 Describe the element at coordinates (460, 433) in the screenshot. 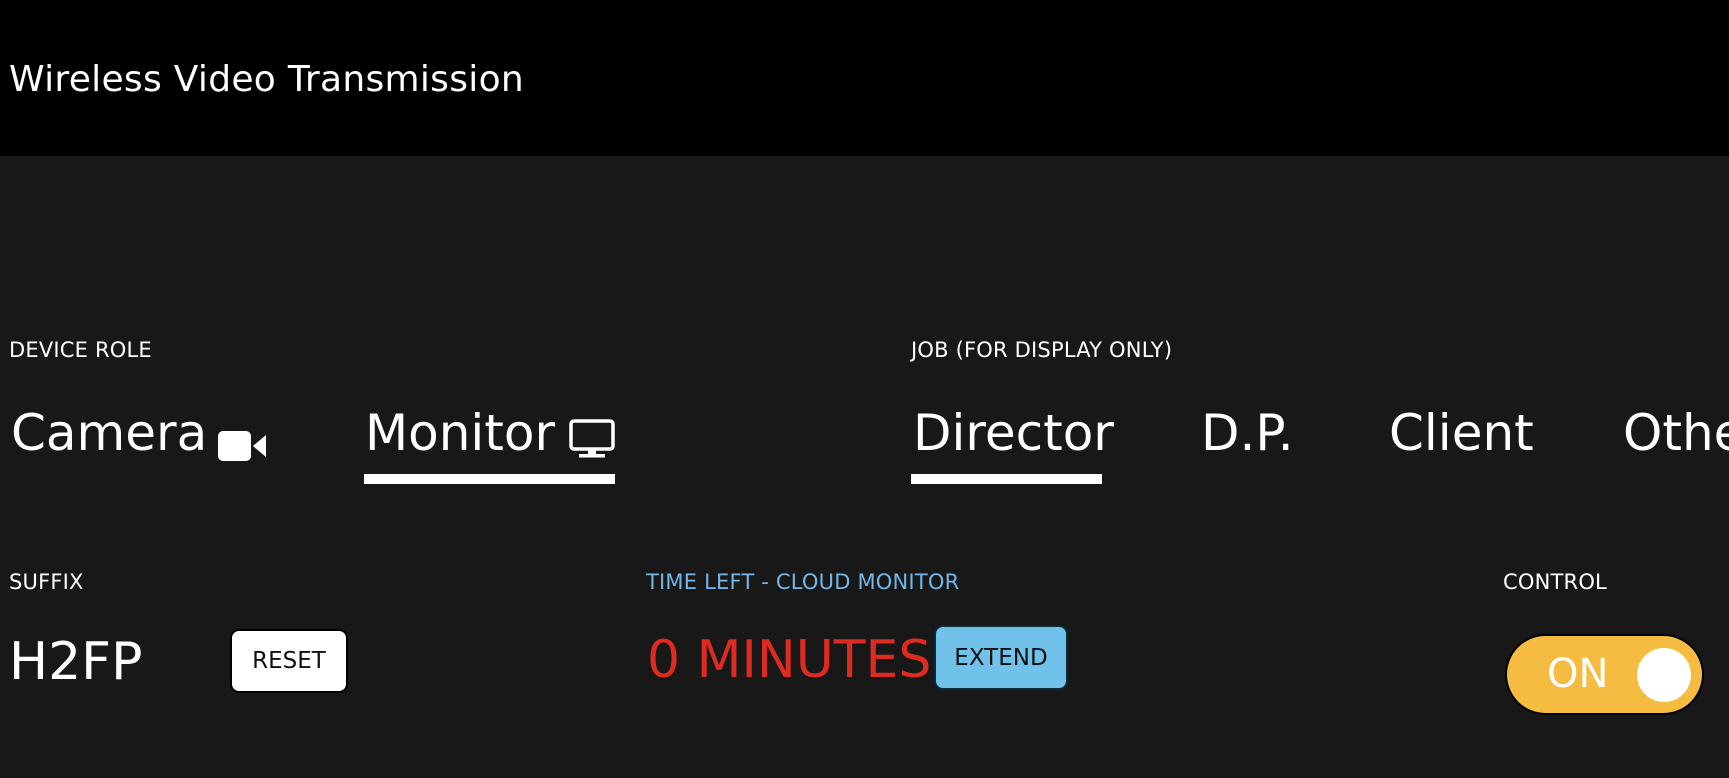

I see `monitor-option-label: Monitor` at that location.